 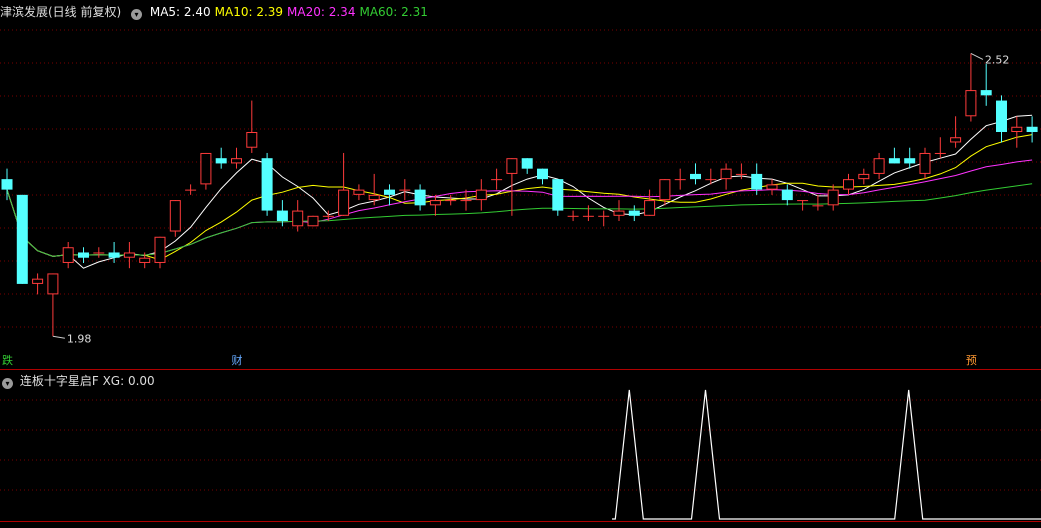 I want to click on settings-circle-icon: ▾, so click(x=137, y=14).